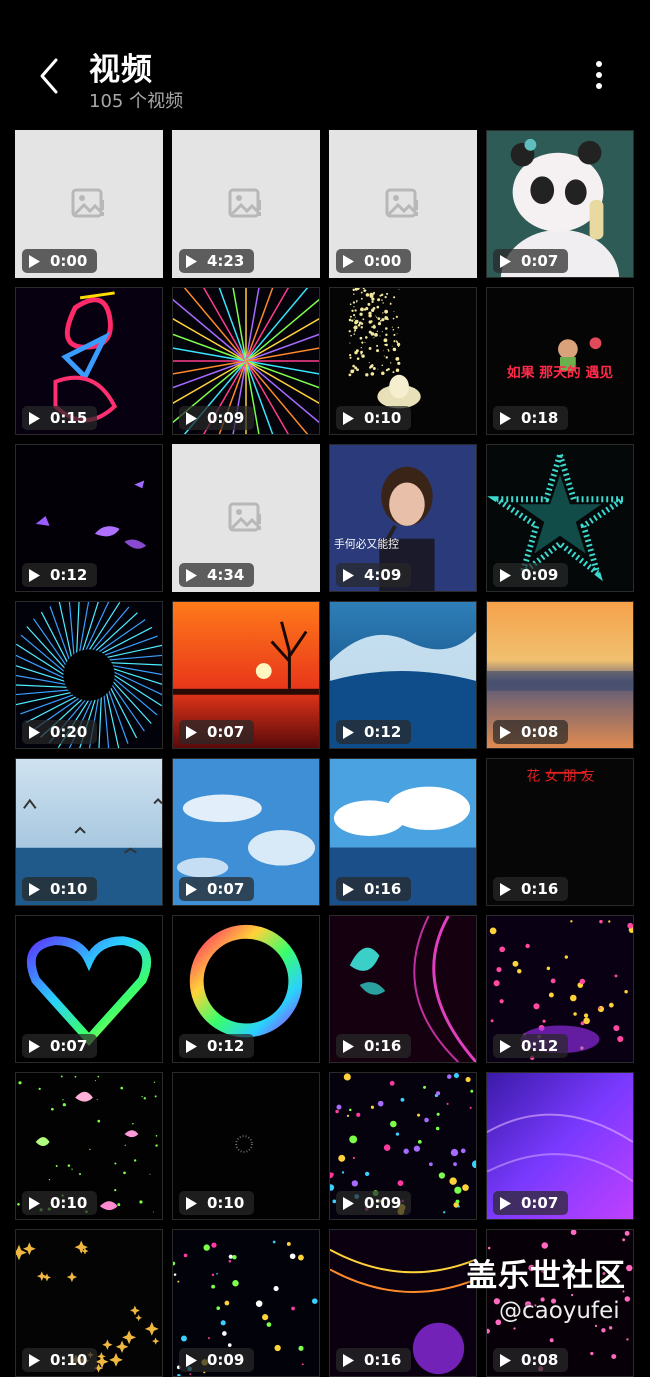  What do you see at coordinates (89, 361) in the screenshot?
I see `video-thumbnail: 0:15` at bounding box center [89, 361].